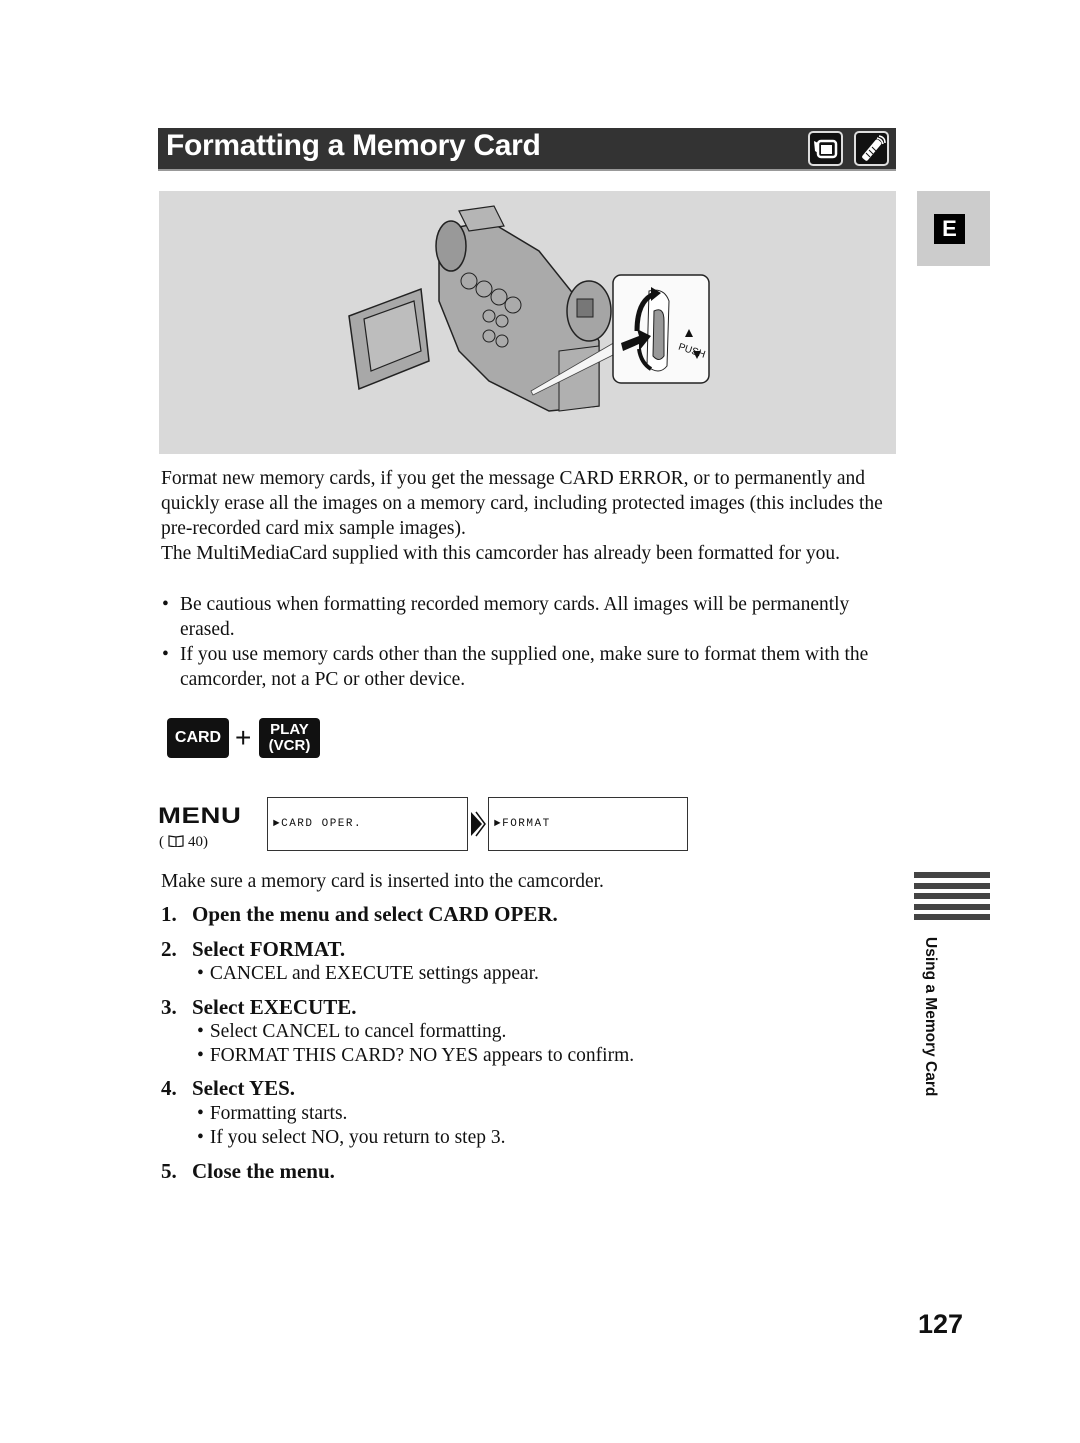 The width and height of the screenshot is (1080, 1443). Describe the element at coordinates (169, 1171) in the screenshot. I see `step-number: 5.` at that location.